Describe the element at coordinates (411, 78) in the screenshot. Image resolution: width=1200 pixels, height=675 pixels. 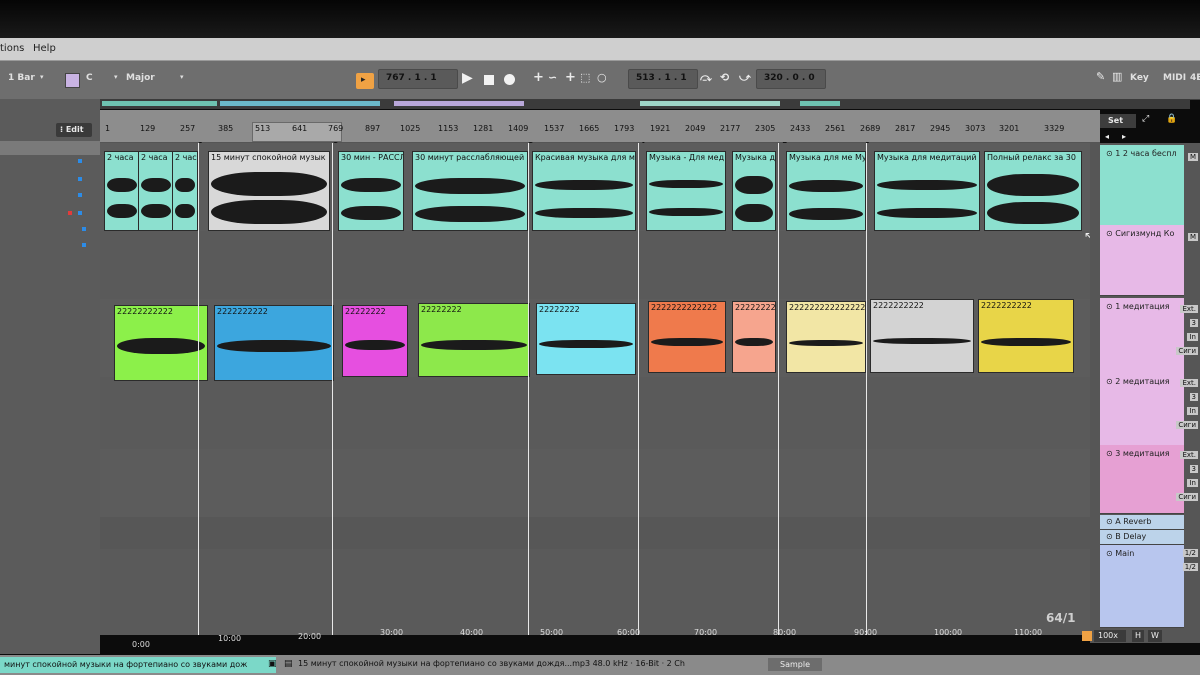
I see `song-position: 767 . 1 . 1` at that location.